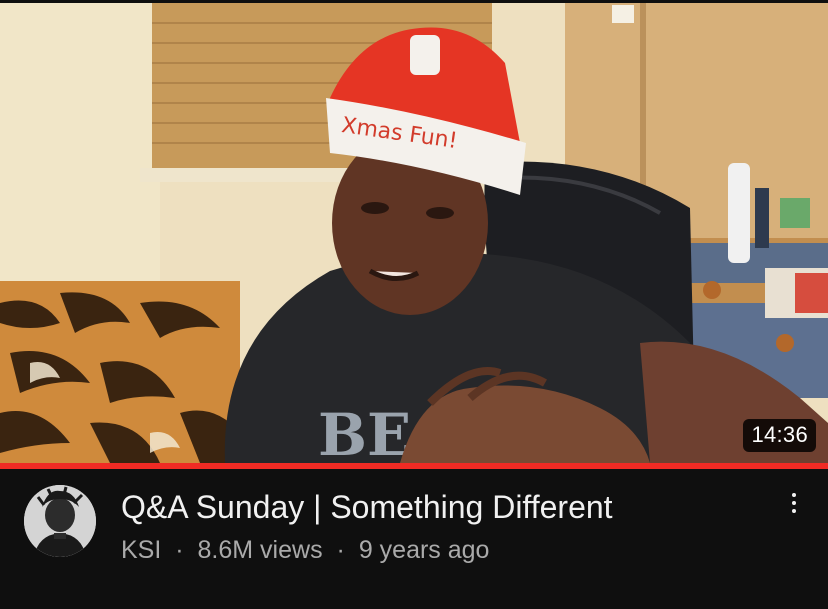 This screenshot has height=609, width=828. Describe the element at coordinates (794, 503) in the screenshot. I see `more-vertical-icon` at that location.